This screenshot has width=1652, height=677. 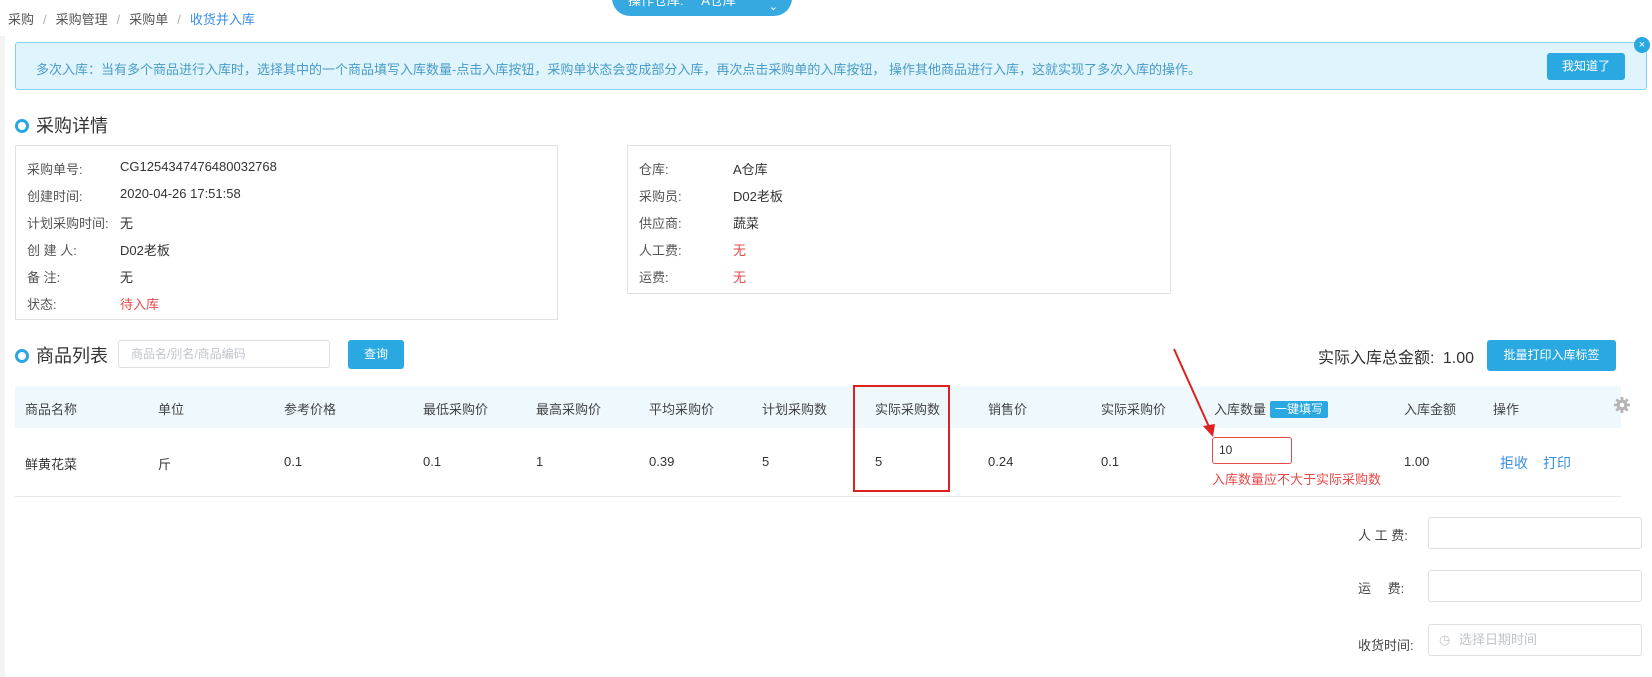 What do you see at coordinates (740, 277) in the screenshot?
I see `freight-value: 无` at bounding box center [740, 277].